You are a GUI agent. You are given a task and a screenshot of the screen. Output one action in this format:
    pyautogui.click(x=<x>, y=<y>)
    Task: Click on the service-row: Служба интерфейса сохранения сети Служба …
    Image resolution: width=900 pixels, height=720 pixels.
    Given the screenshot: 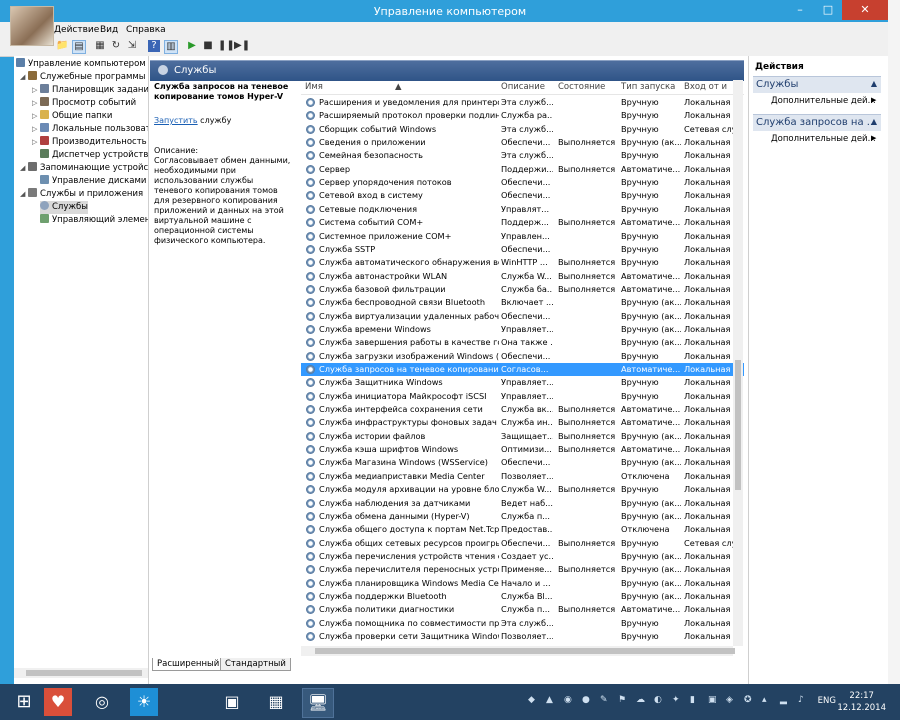 What is the action you would take?
    pyautogui.click(x=522, y=409)
    